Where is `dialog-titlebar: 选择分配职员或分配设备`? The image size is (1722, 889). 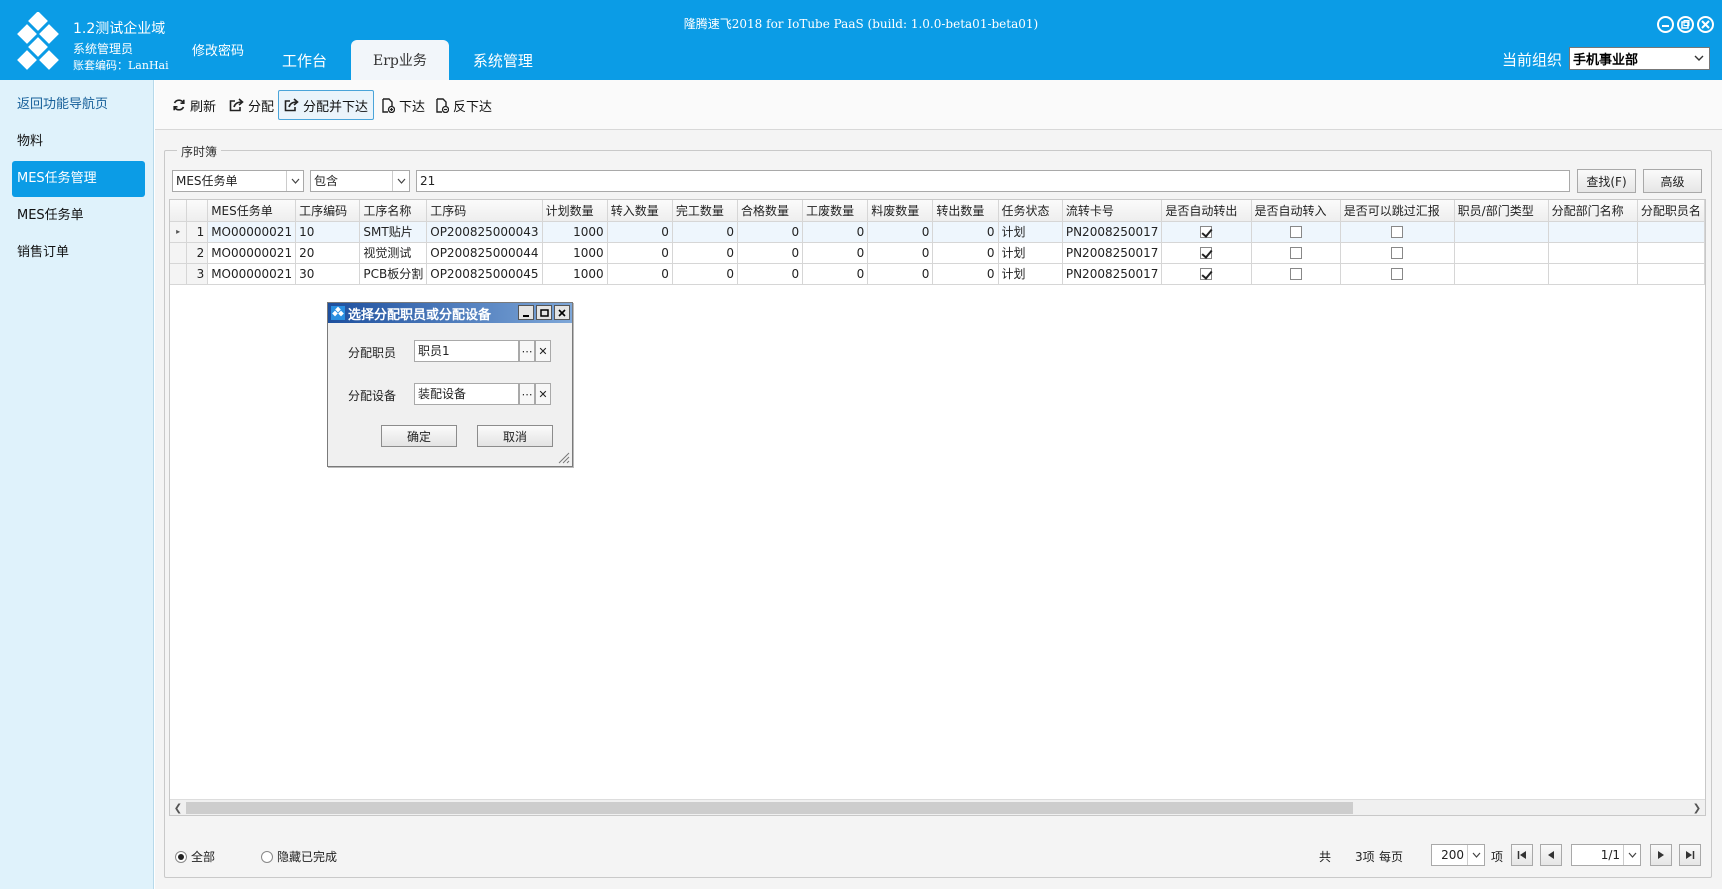 dialog-titlebar: 选择分配职员或分配设备 is located at coordinates (450, 313).